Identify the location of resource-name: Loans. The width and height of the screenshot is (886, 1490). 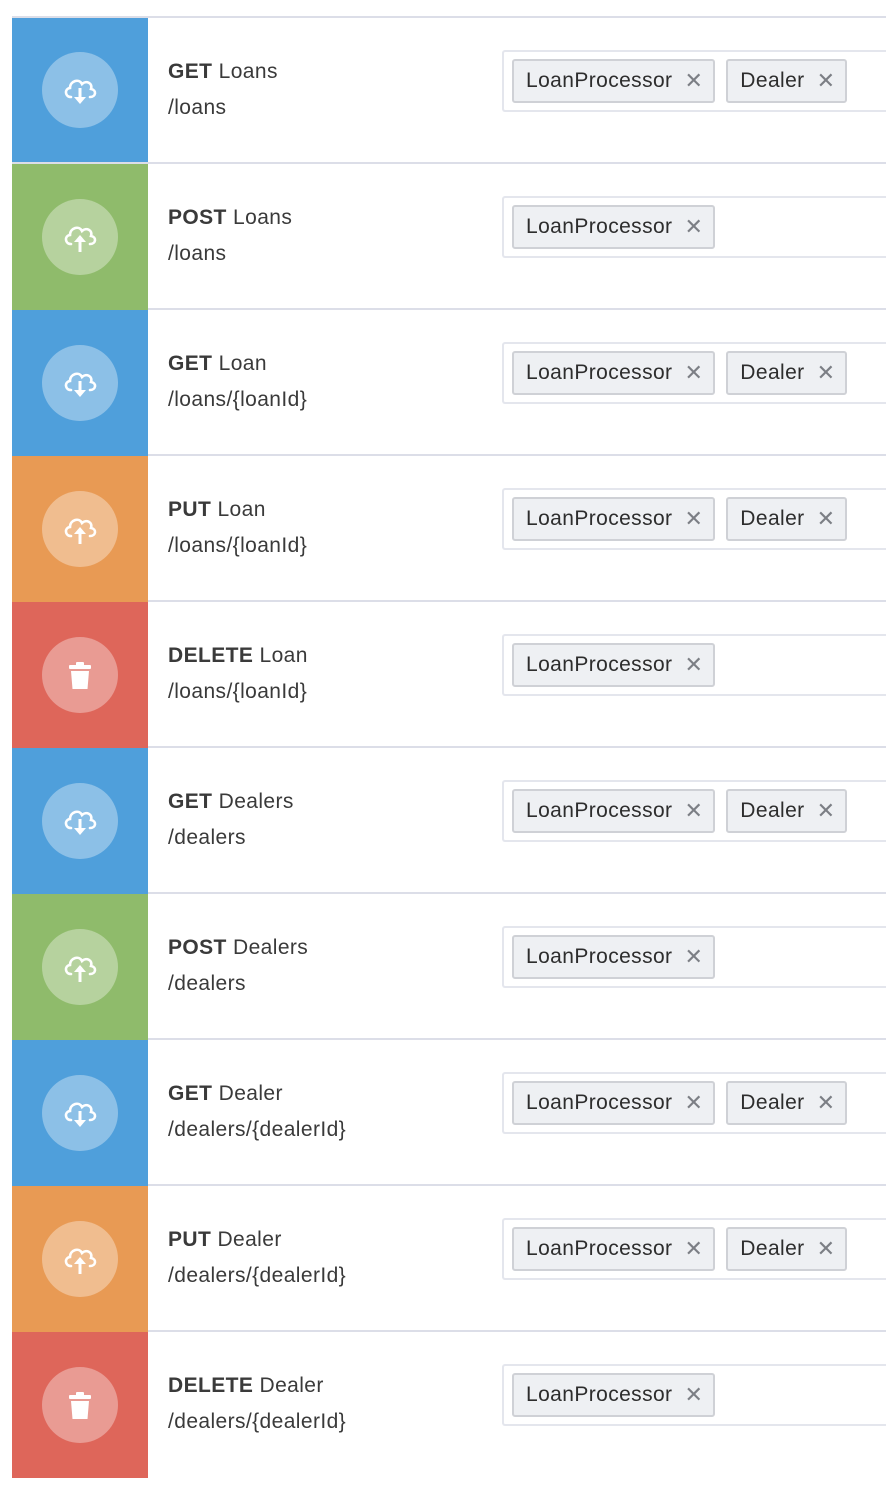
(248, 71).